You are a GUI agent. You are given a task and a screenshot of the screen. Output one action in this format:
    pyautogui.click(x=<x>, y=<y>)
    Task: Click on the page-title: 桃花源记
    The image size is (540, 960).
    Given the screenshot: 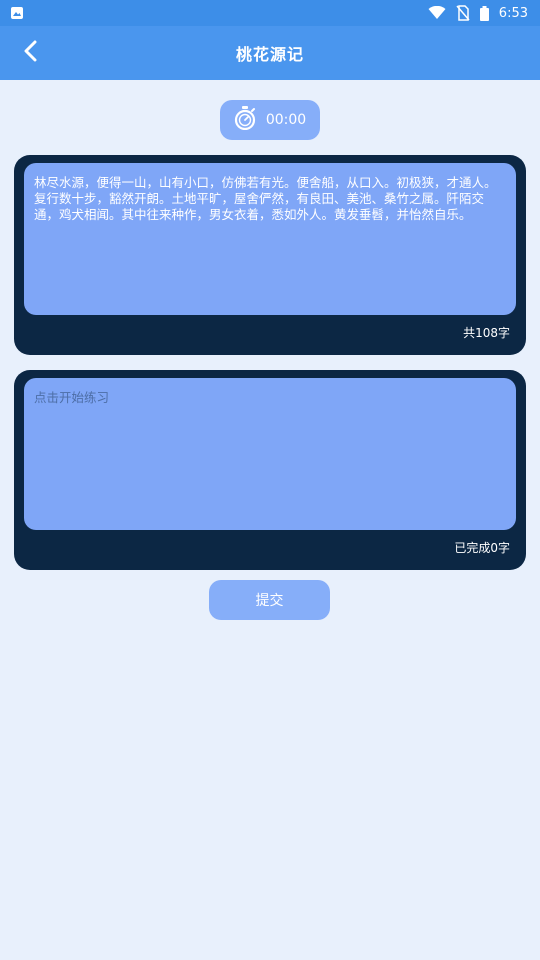 What is the action you would take?
    pyautogui.click(x=269, y=54)
    